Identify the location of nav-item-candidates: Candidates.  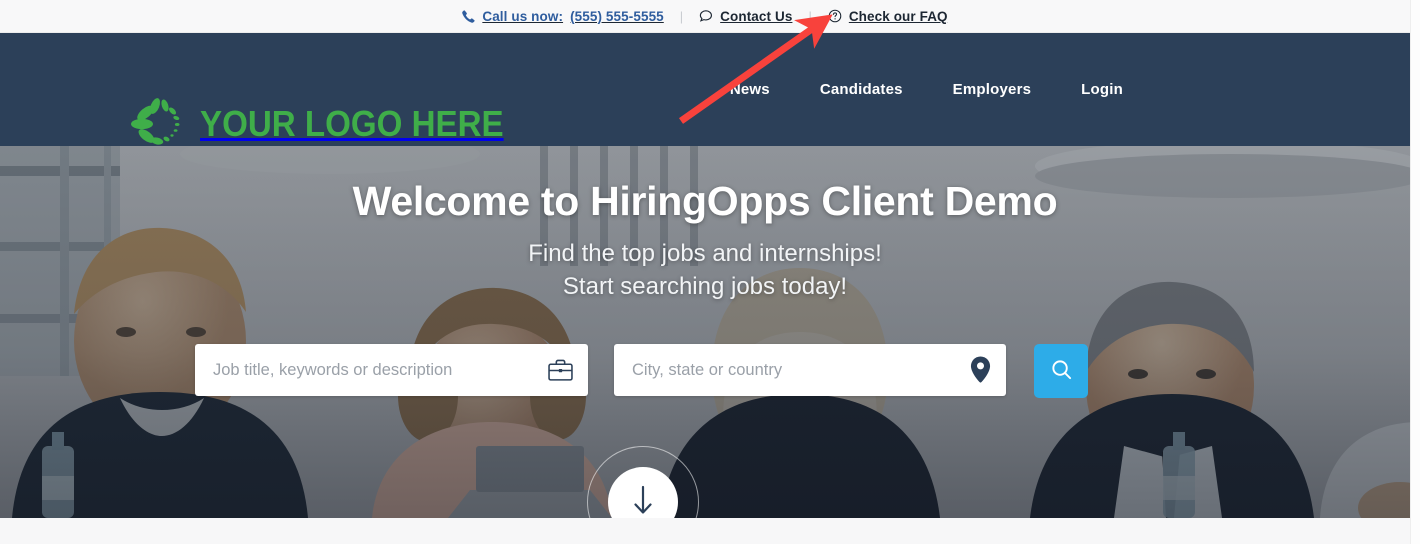
(861, 89).